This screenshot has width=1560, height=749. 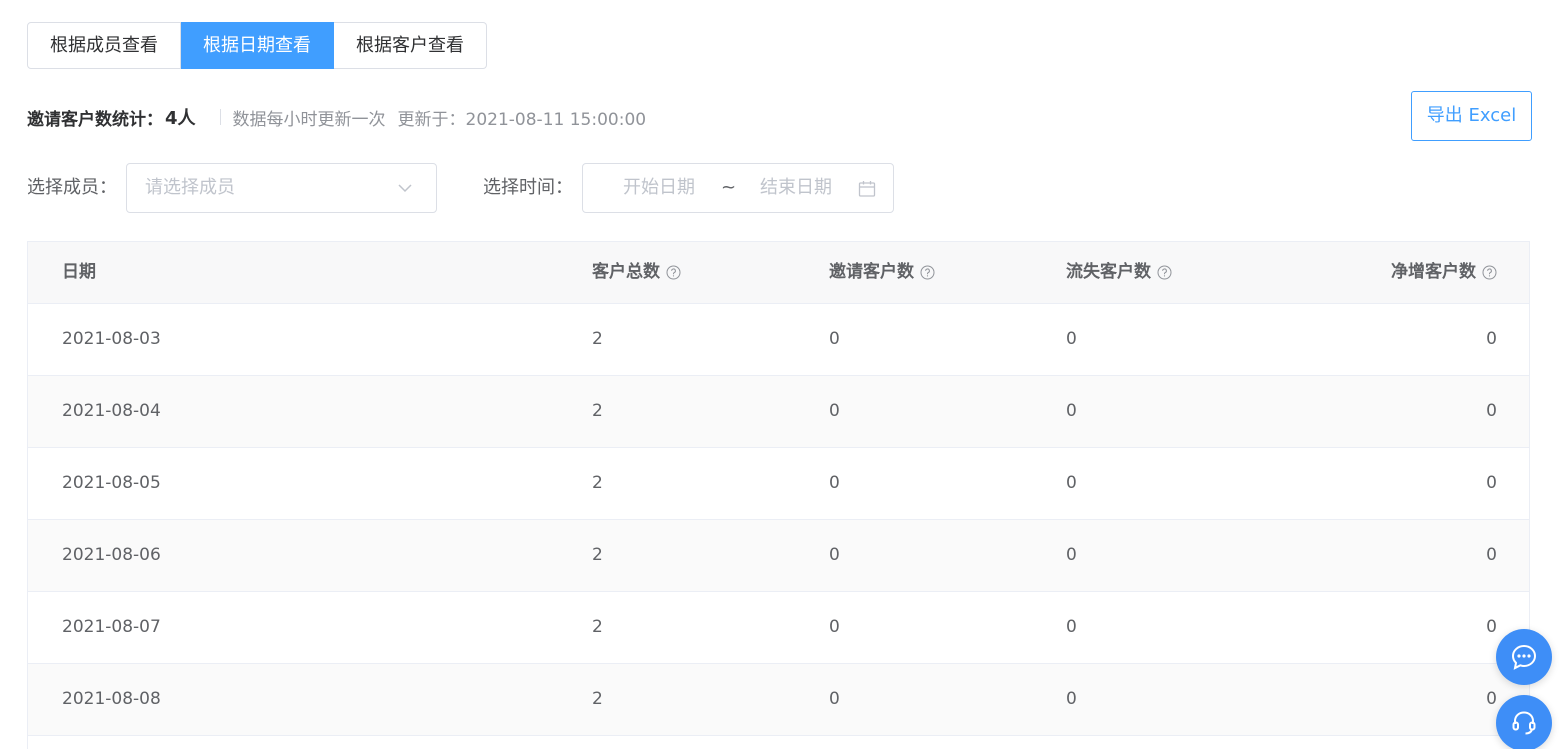 What do you see at coordinates (220, 117) in the screenshot?
I see `stats-divider` at bounding box center [220, 117].